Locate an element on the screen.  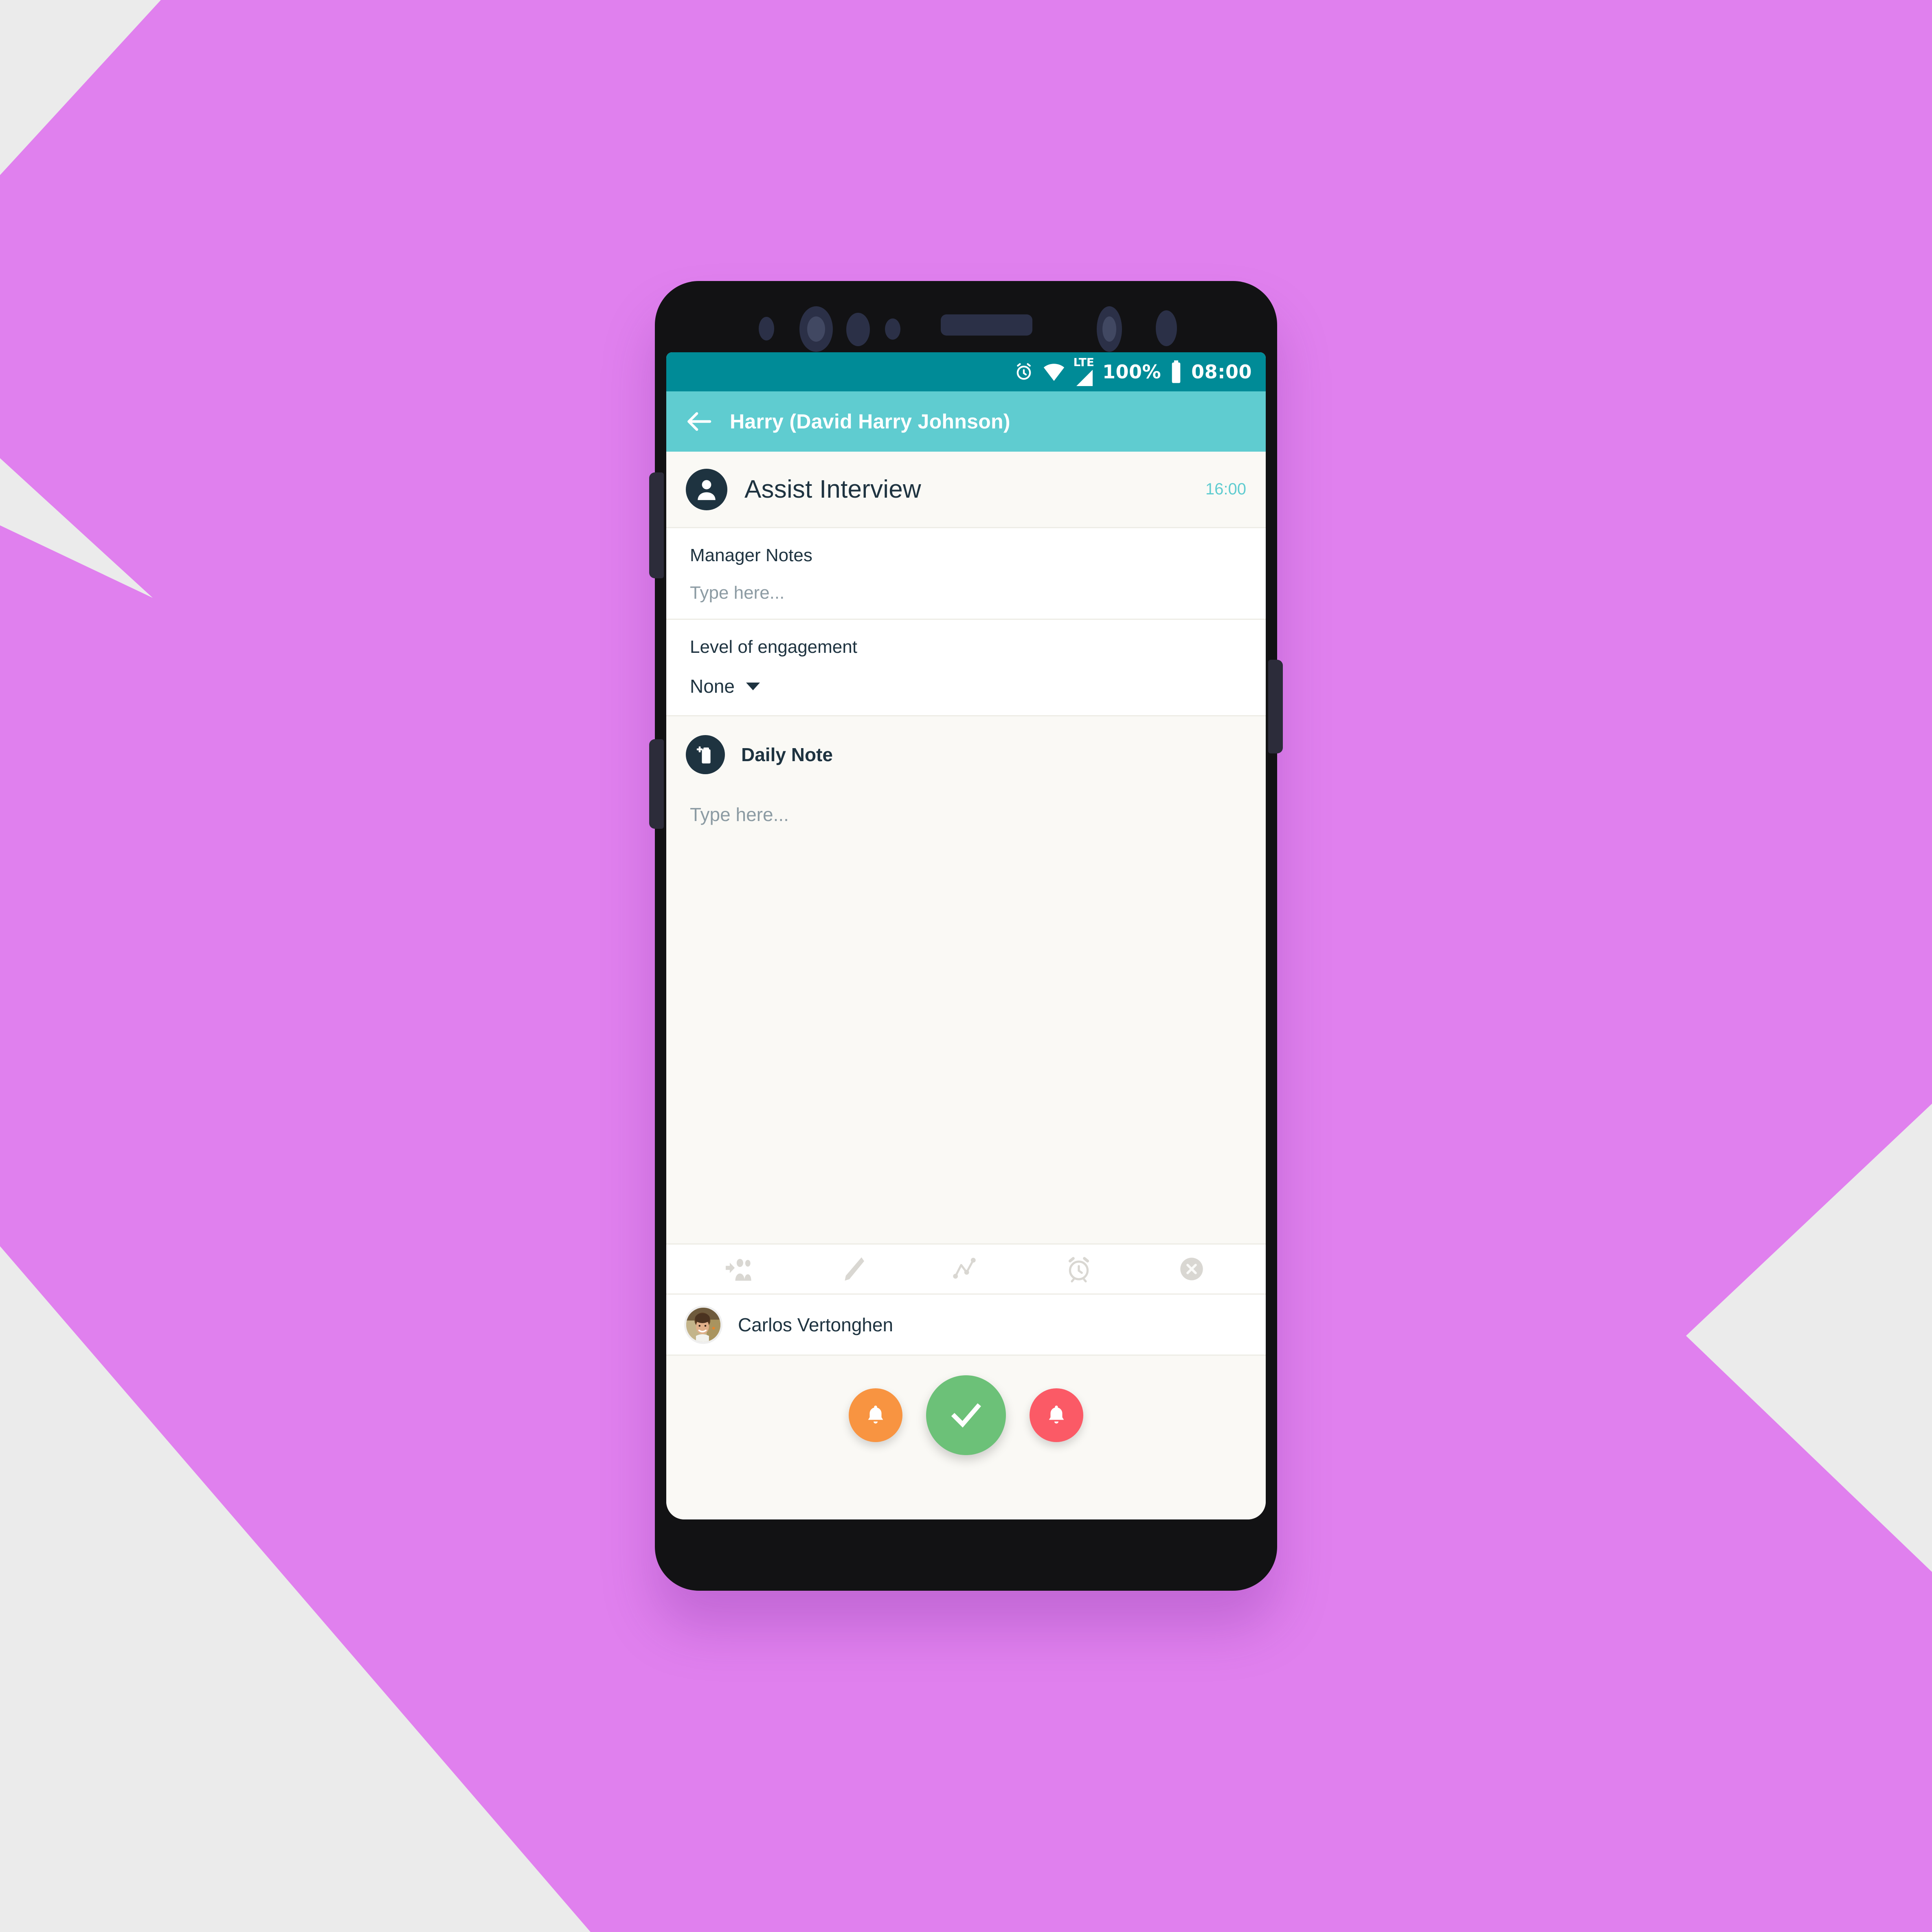
chart-line-icon is located at coordinates (967, 1269).